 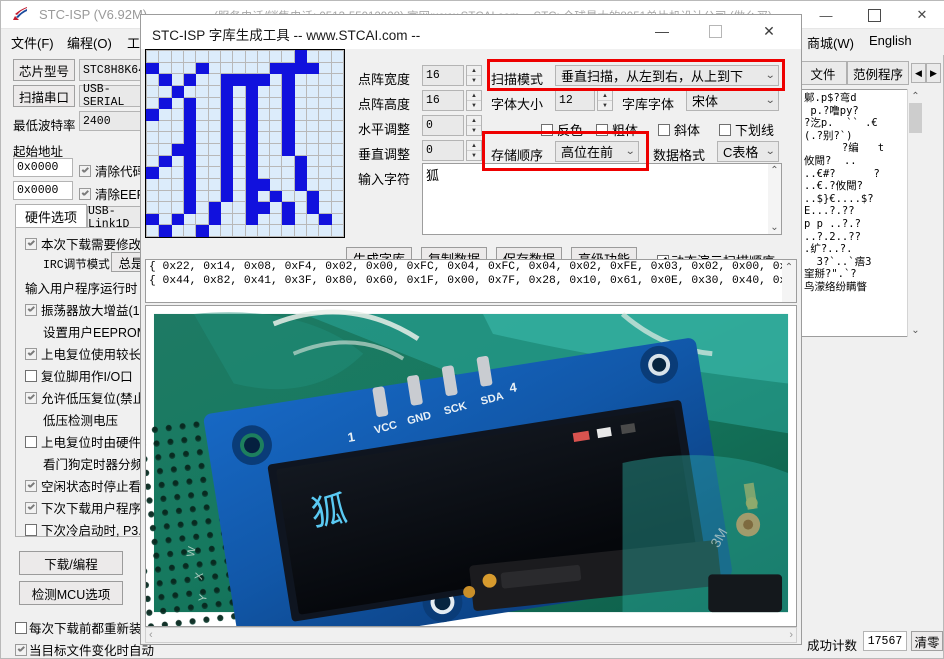 What do you see at coordinates (597, 151) in the screenshot?
I see `store-order-combo: 高位在前 ⌄` at bounding box center [597, 151].